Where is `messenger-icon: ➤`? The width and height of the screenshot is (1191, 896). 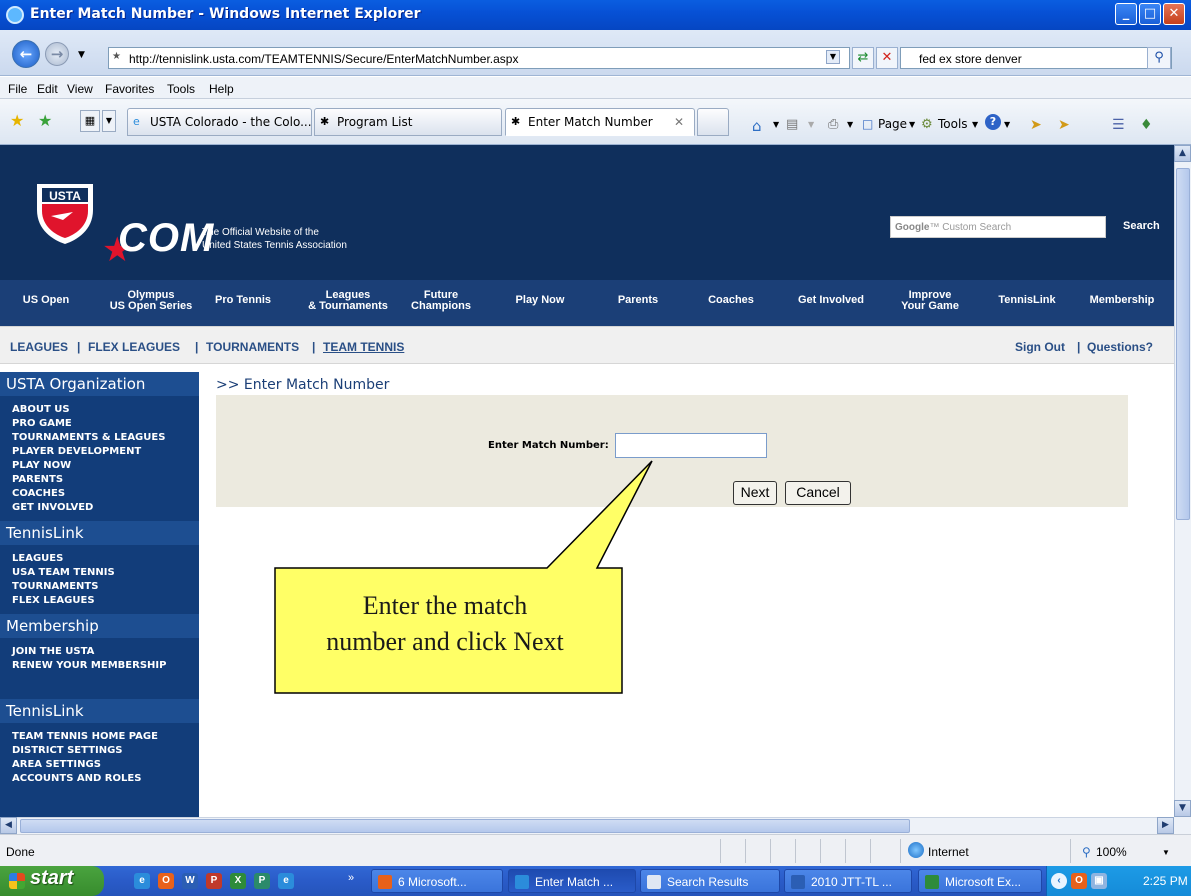 messenger-icon: ➤ is located at coordinates (1064, 125).